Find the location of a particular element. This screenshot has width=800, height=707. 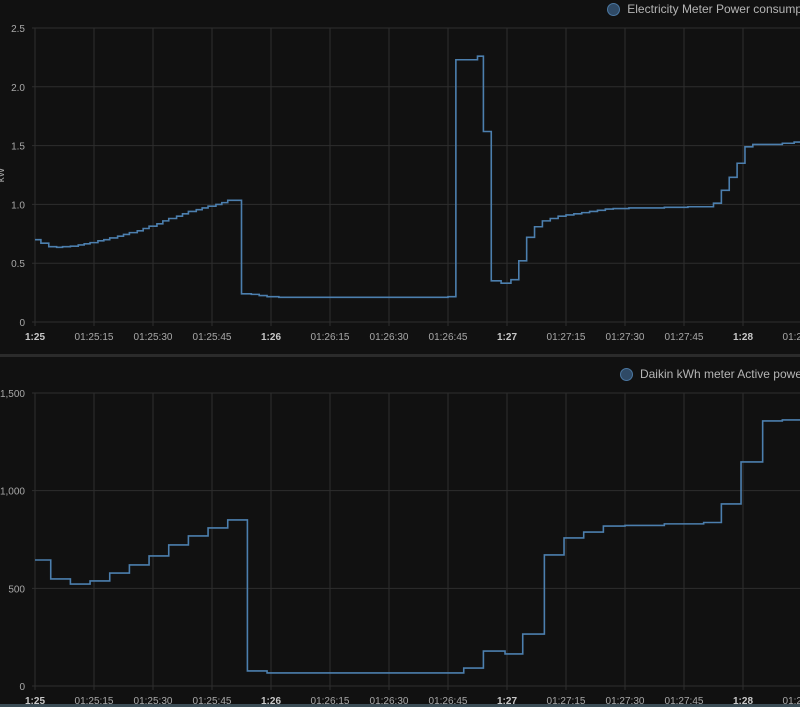

x-tick-label: 01:28:15 is located at coordinates (791, 337).